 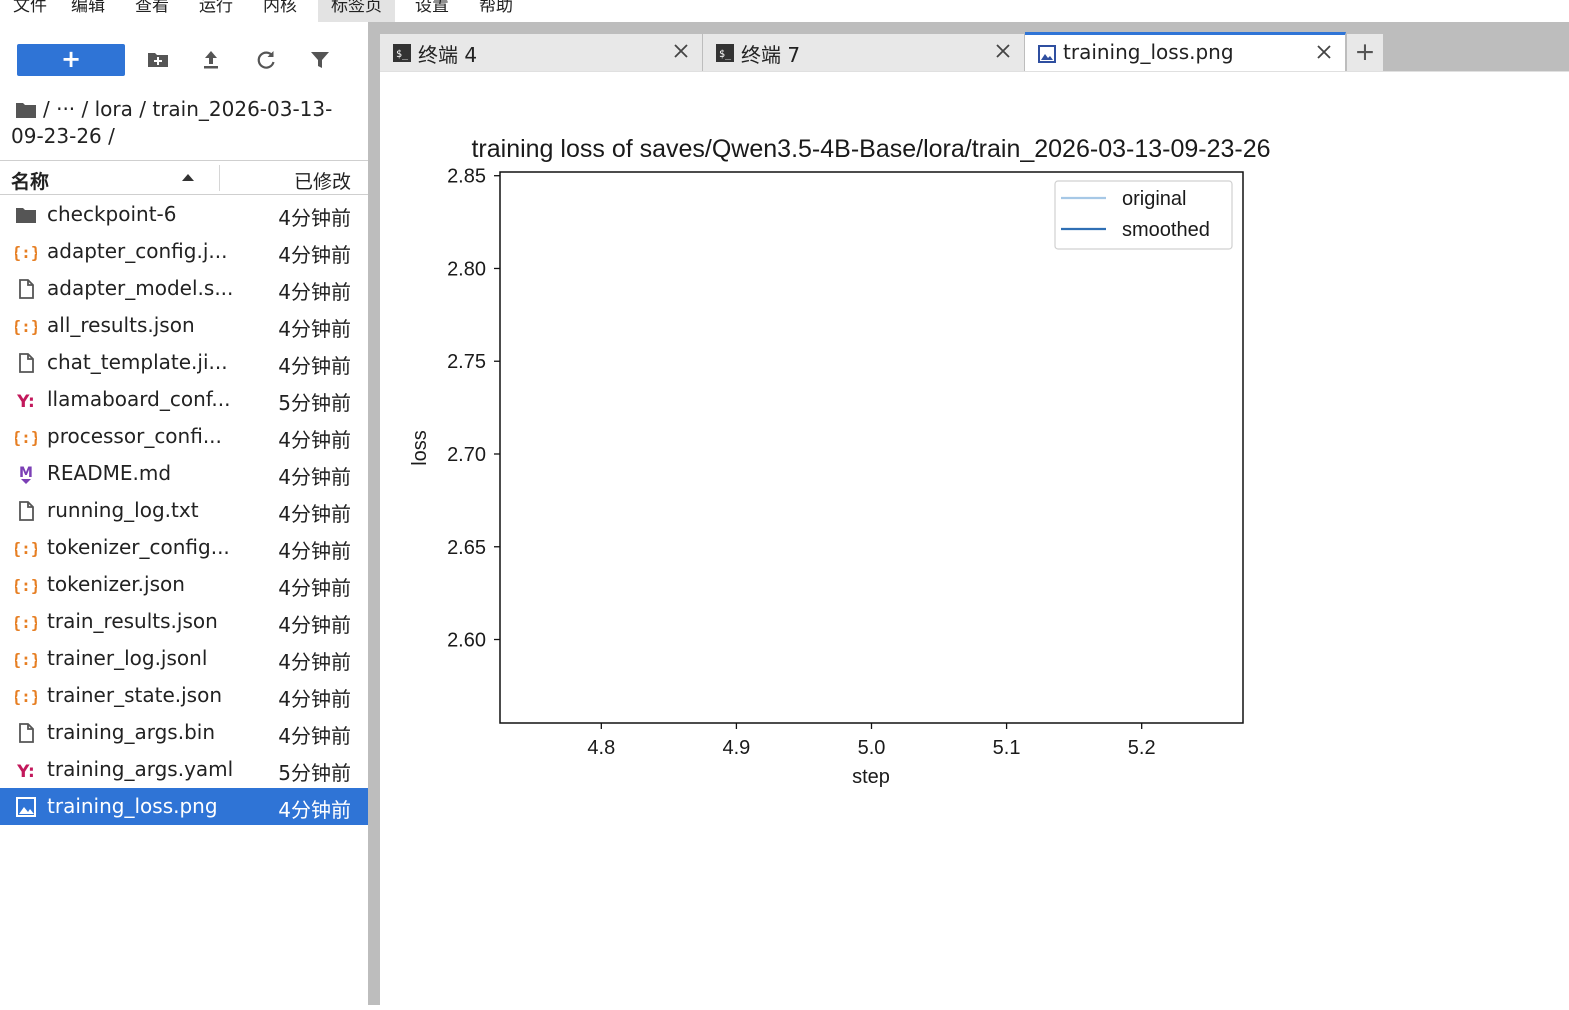 What do you see at coordinates (1007, 748) in the screenshot?
I see `x-tick-label: 5.1` at bounding box center [1007, 748].